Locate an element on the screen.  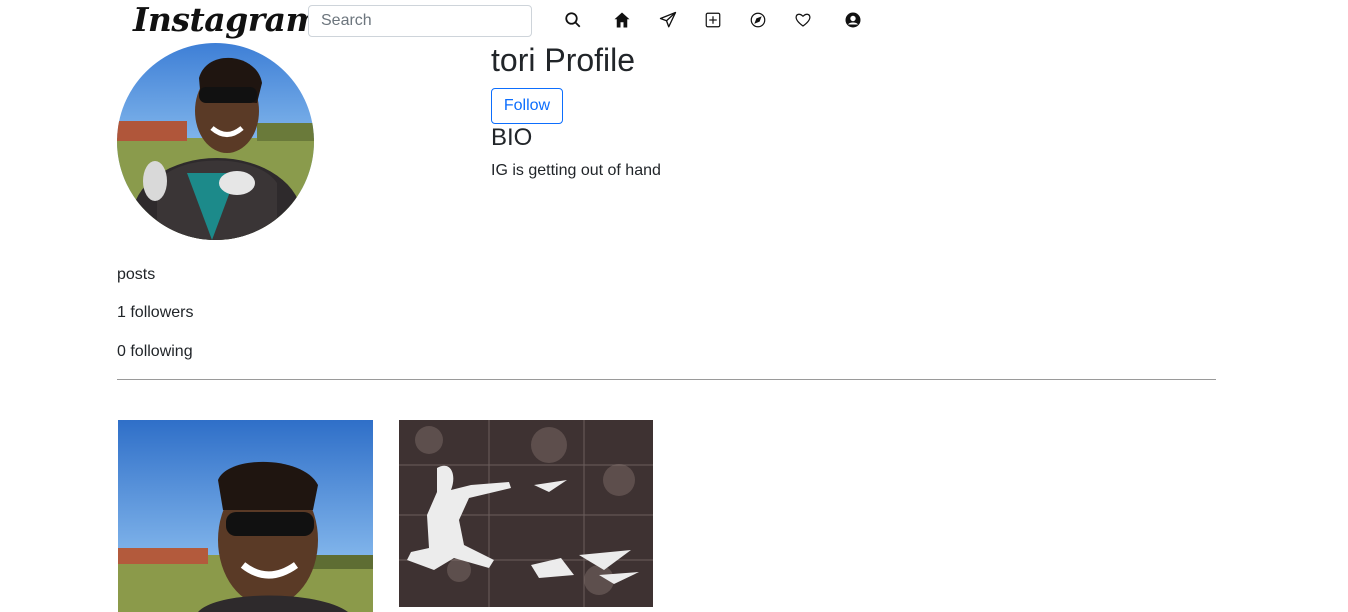
follow-button: Follow is located at coordinates (527, 106).